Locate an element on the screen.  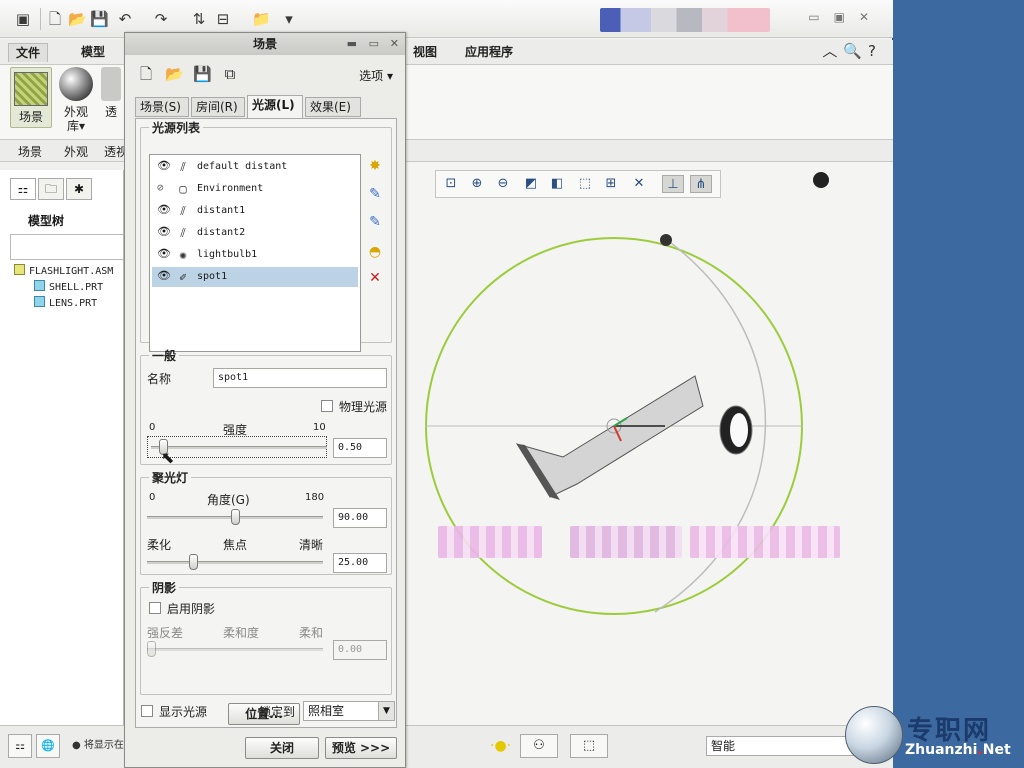
collapse-ribbon-icon: ︿ is located at coordinates (832, 51).